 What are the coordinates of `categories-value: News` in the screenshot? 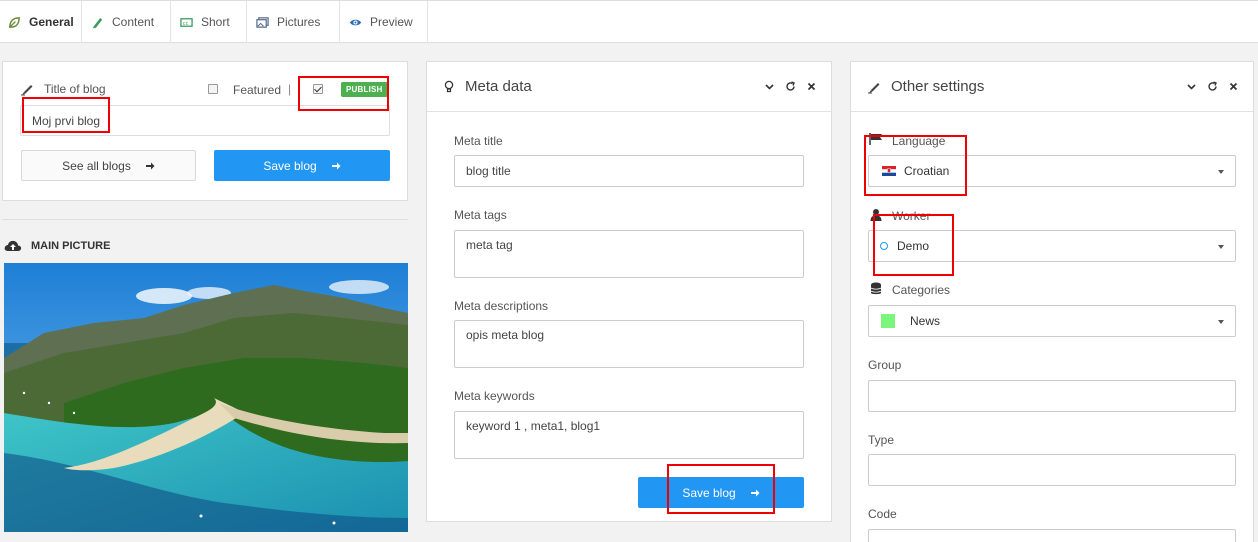 It's located at (925, 321).